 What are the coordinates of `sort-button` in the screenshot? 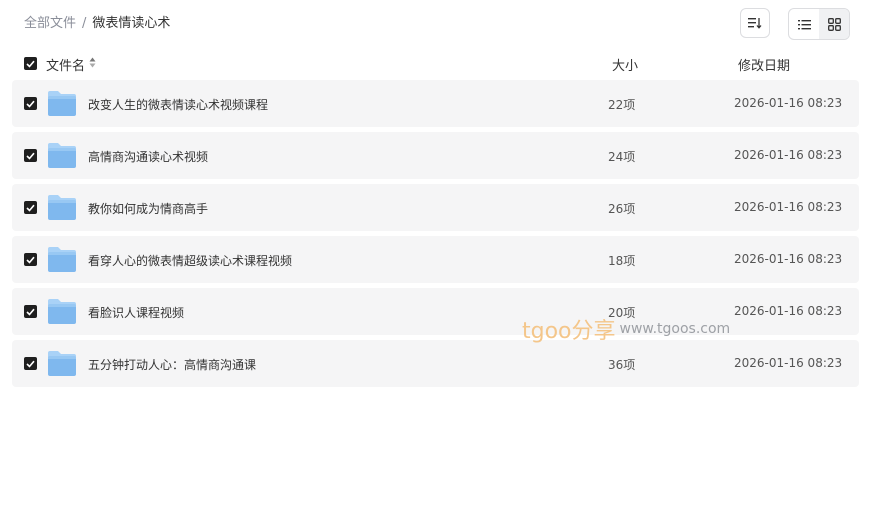 It's located at (755, 23).